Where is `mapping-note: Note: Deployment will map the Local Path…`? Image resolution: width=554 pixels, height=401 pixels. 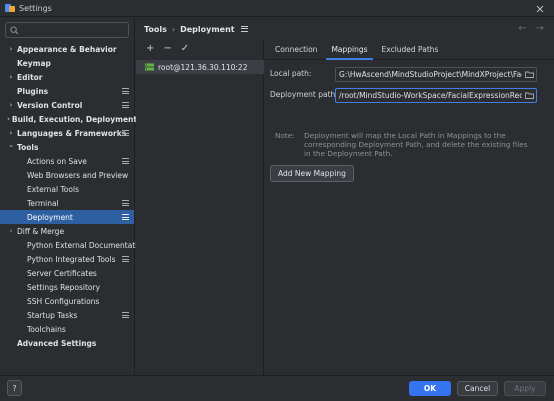 mapping-note: Note: Deployment will map the Local Path… is located at coordinates (404, 145).